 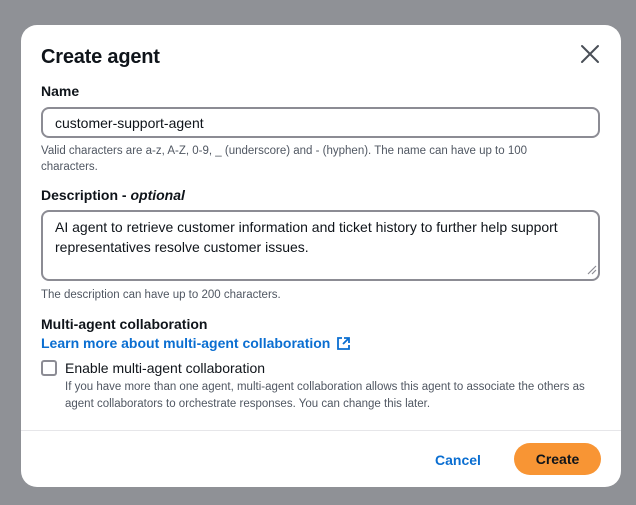 What do you see at coordinates (590, 54) in the screenshot?
I see `close-icon` at bounding box center [590, 54].